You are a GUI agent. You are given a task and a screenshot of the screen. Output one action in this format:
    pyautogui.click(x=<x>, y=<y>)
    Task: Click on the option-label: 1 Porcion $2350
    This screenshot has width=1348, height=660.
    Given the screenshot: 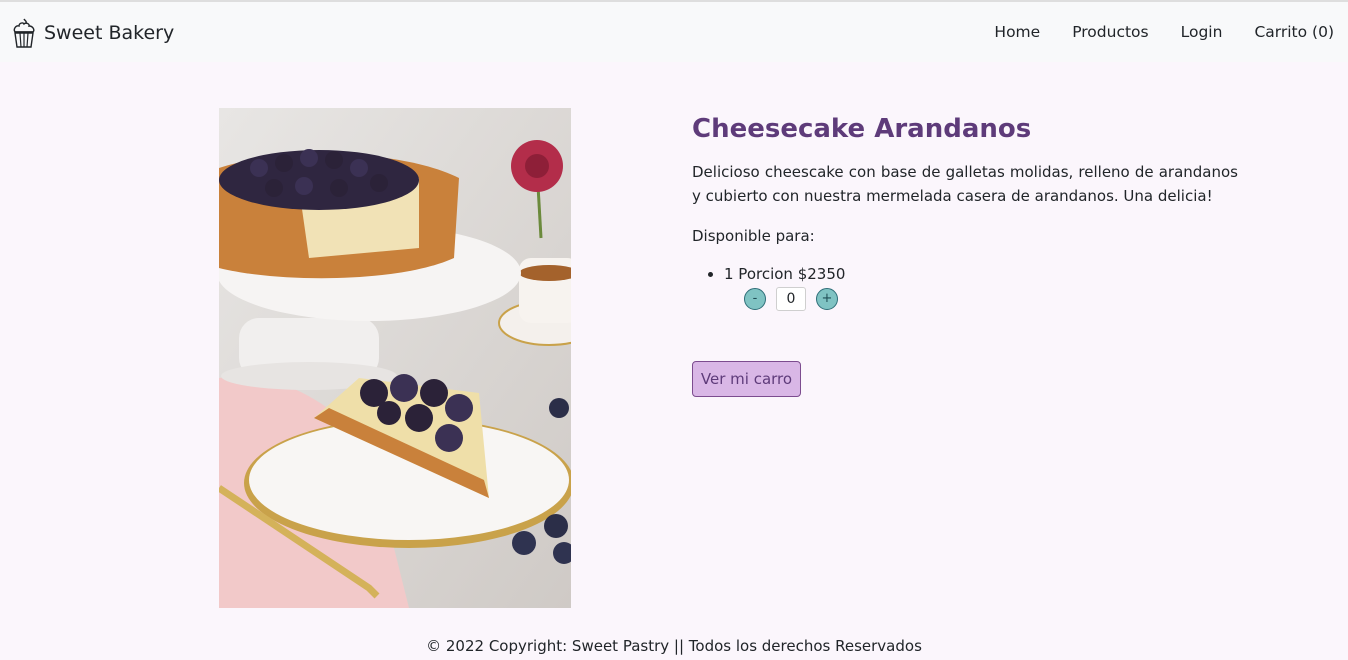 What is the action you would take?
    pyautogui.click(x=785, y=274)
    